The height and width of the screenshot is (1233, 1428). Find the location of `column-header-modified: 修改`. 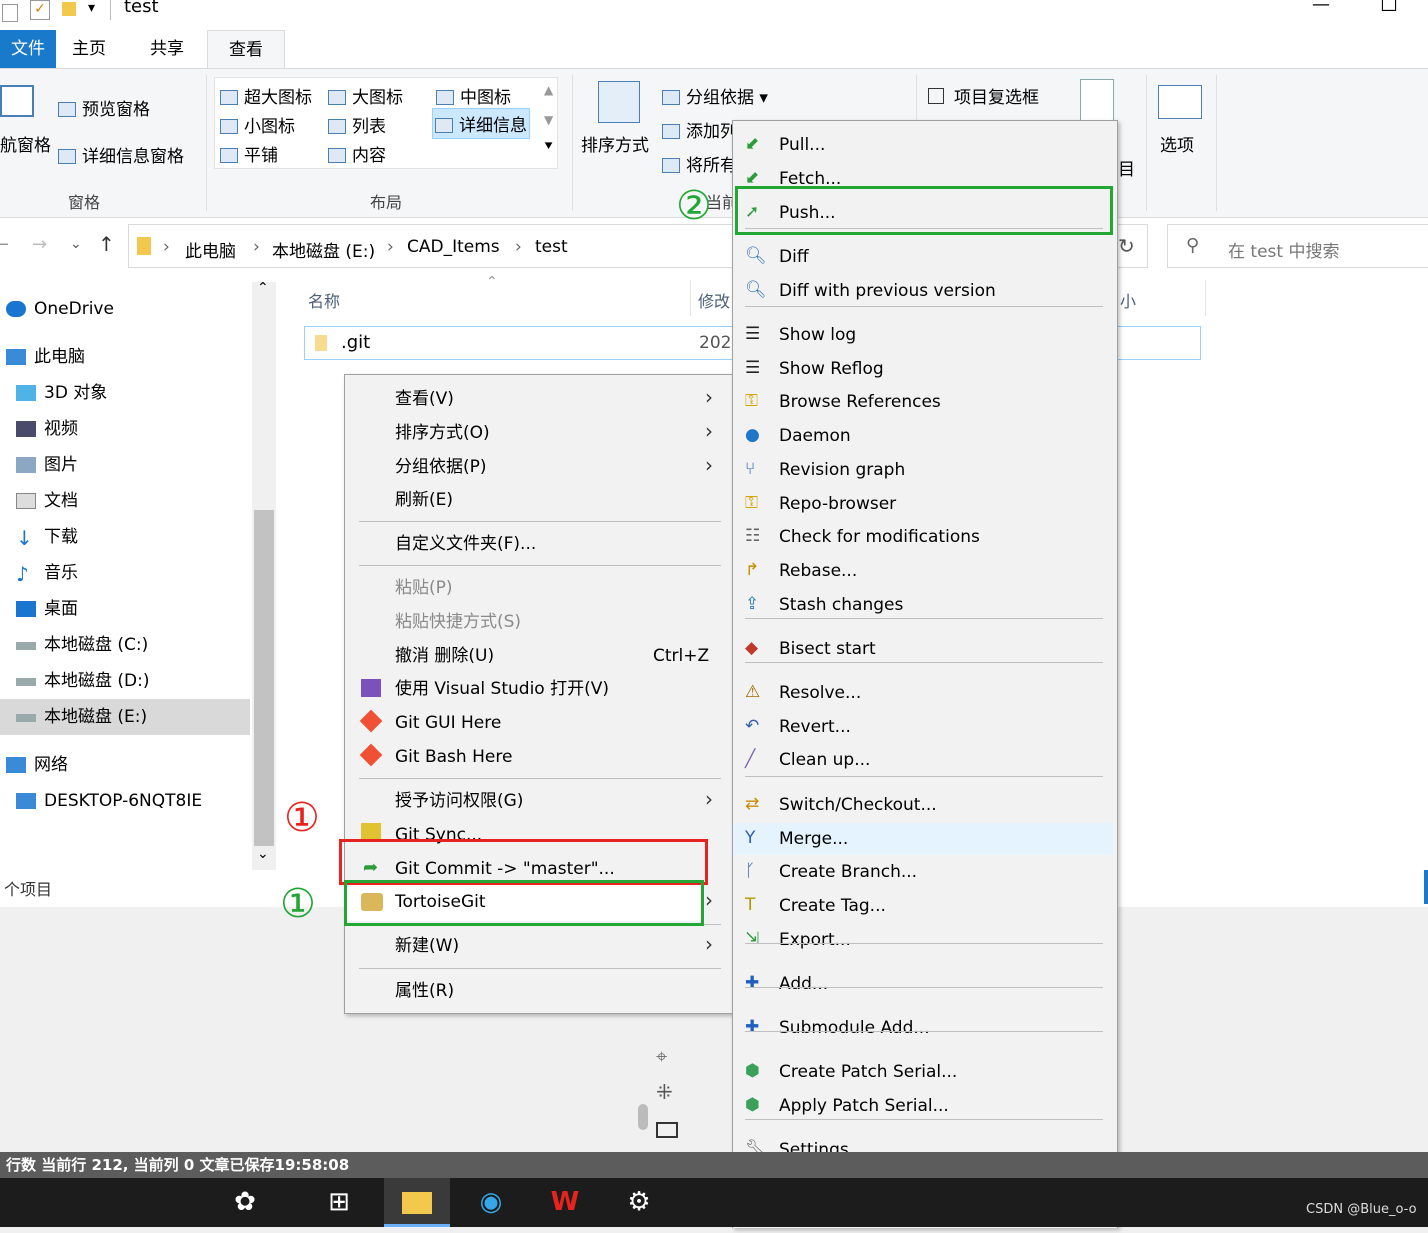

column-header-modified: 修改 is located at coordinates (714, 300).